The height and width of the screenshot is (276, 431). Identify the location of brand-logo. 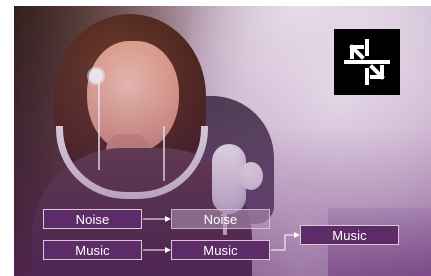
(367, 62).